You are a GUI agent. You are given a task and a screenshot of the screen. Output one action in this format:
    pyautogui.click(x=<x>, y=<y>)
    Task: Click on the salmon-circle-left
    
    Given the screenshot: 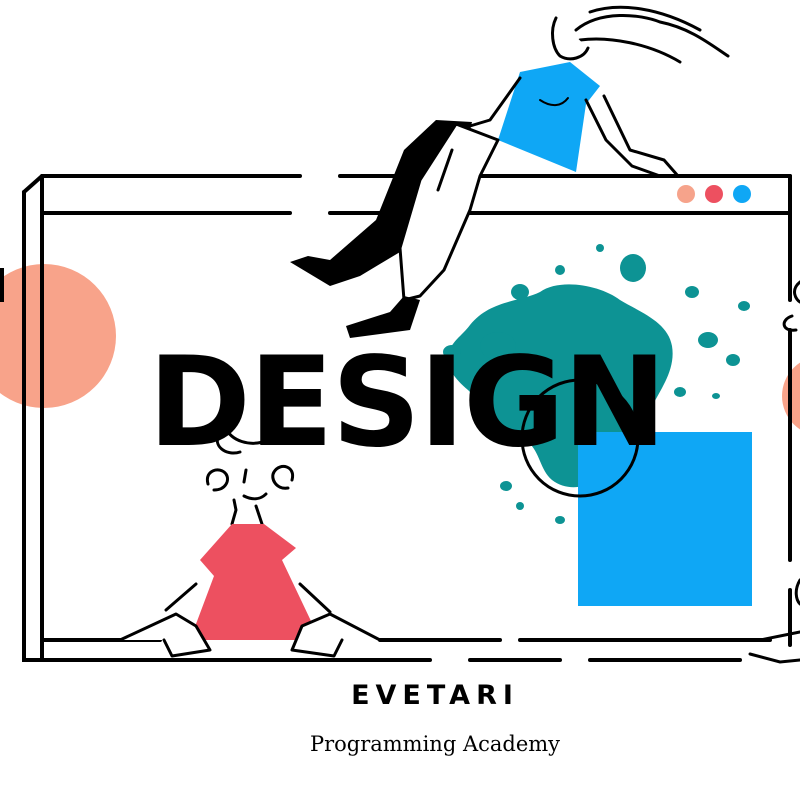 What is the action you would take?
    pyautogui.click(x=58, y=336)
    